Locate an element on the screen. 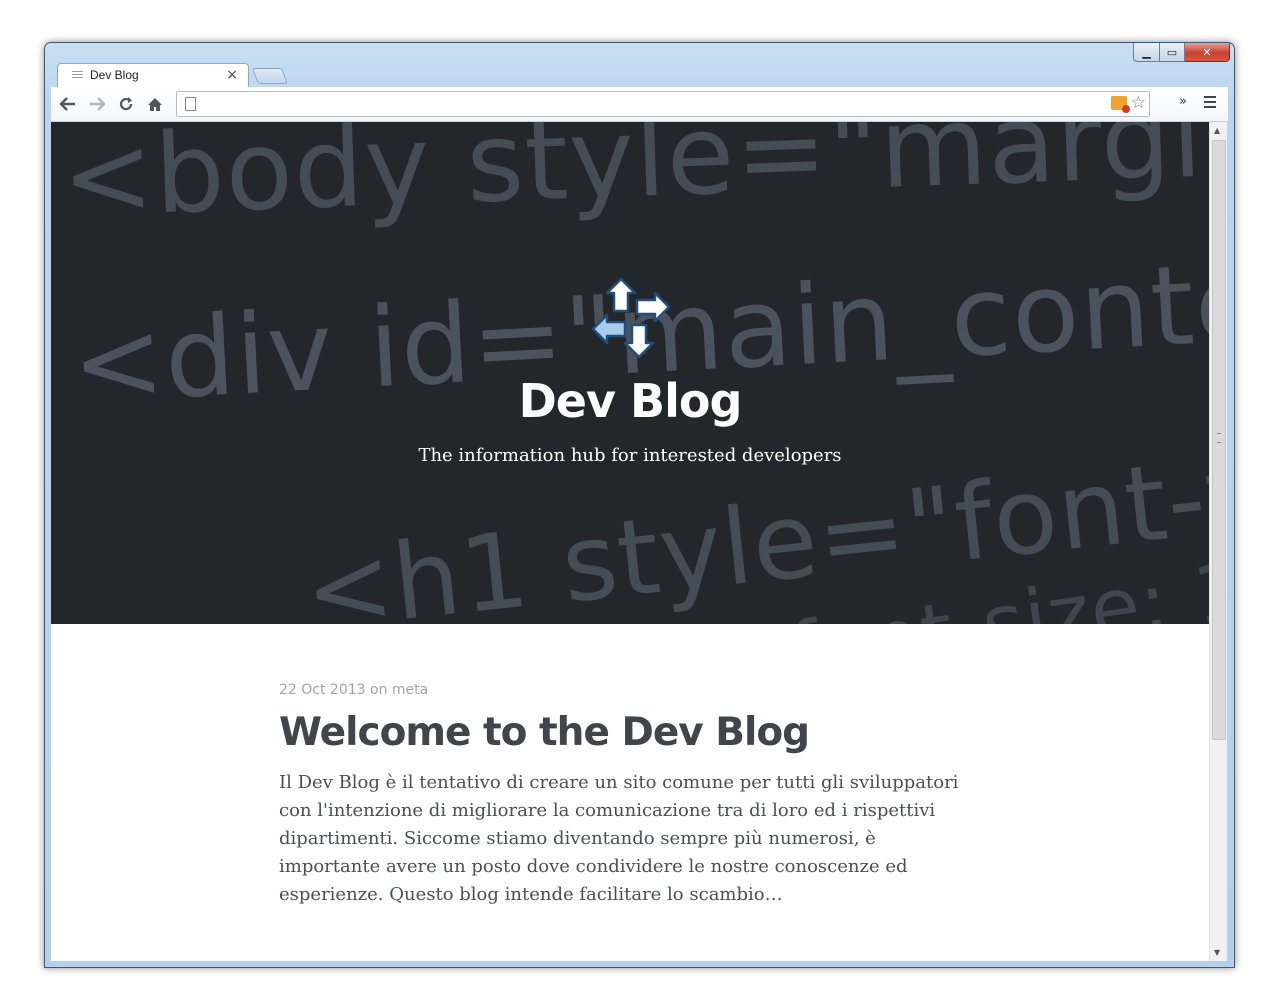 The image size is (1279, 1006). tab-dev-blog: Dev Blog × is located at coordinates (153, 76).